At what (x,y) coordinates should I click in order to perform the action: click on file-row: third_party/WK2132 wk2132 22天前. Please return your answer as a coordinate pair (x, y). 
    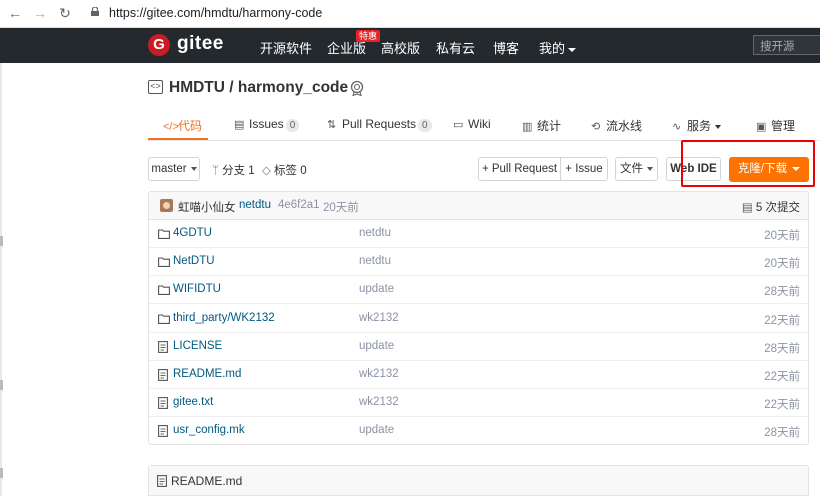
    Looking at the image, I should click on (478, 319).